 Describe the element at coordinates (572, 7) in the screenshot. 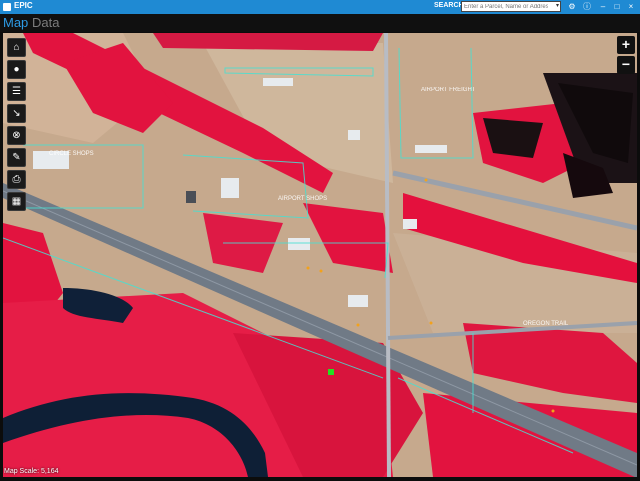

I see `settings-icon: ⚙` at that location.